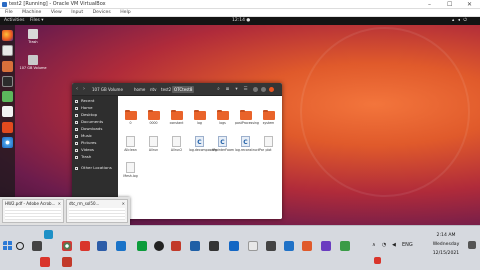 The height and width of the screenshot is (270, 480). Describe the element at coordinates (245, 89) in the screenshot. I see `hamburger-menu-icon: ☰` at that location.